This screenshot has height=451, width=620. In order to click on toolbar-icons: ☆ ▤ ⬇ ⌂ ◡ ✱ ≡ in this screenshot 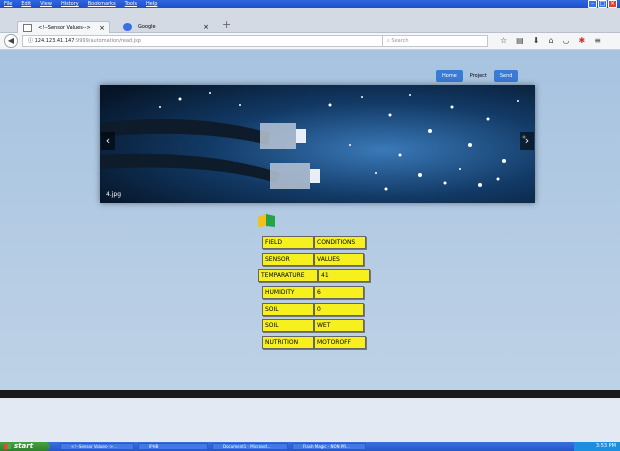, I will do `click(550, 41)`.